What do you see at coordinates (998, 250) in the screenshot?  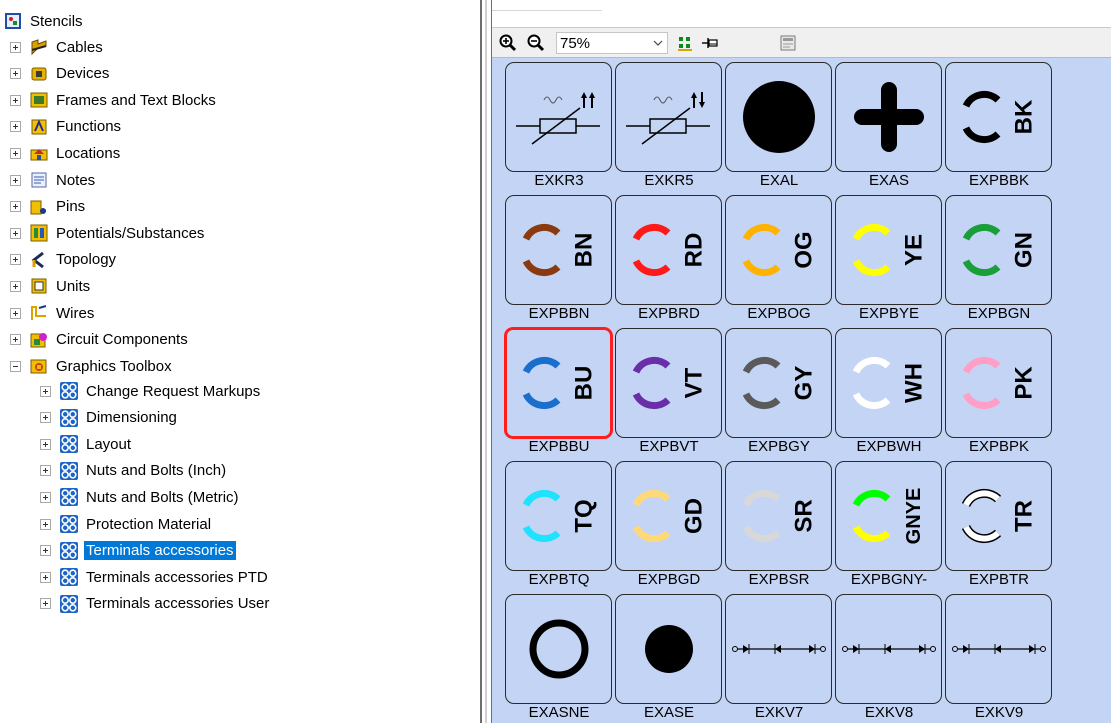 I see `symbol-tile: GN` at bounding box center [998, 250].